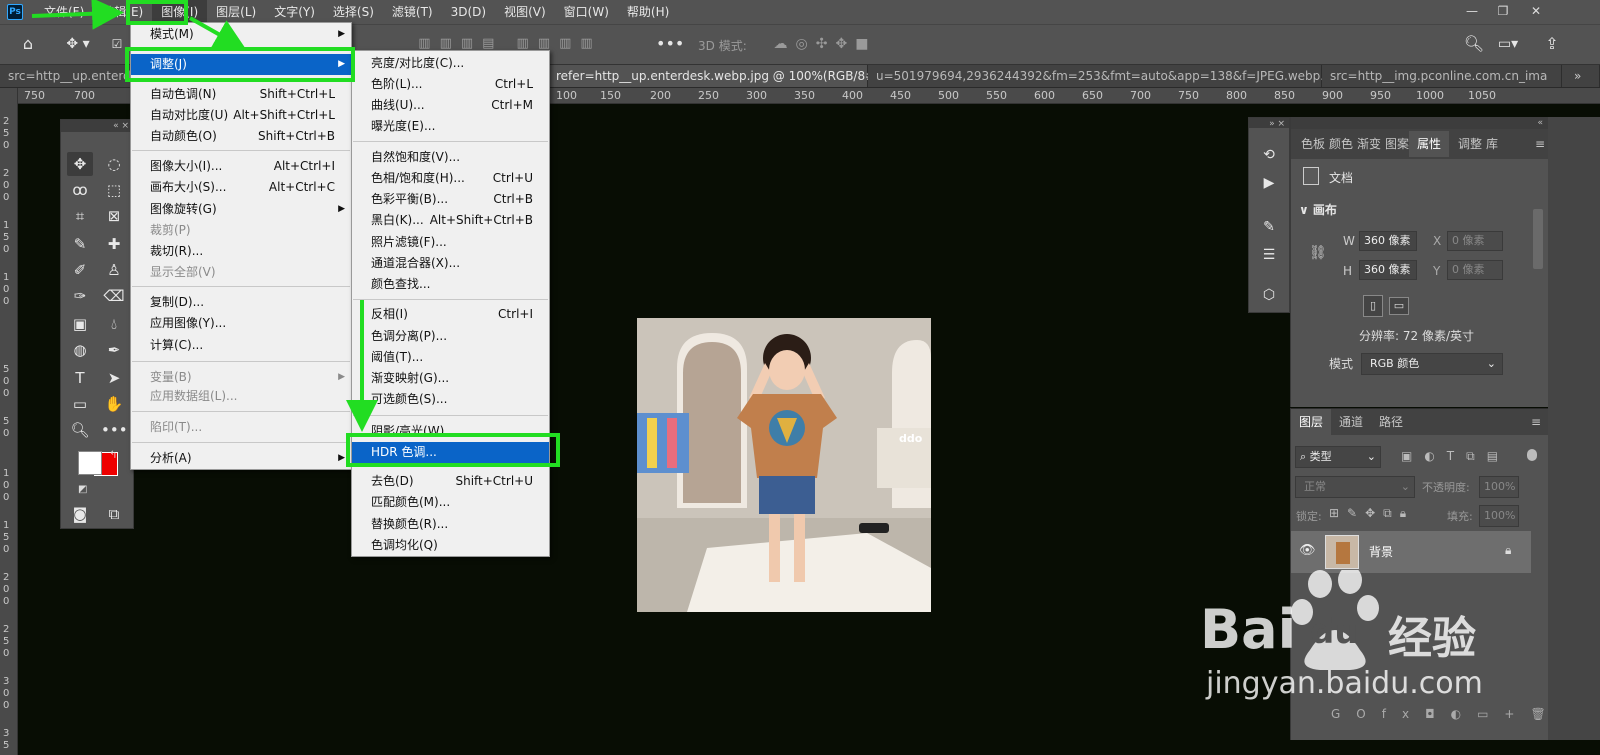 The height and width of the screenshot is (755, 1600). Describe the element at coordinates (1342, 552) in the screenshot. I see `layer-thumbnail` at that location.